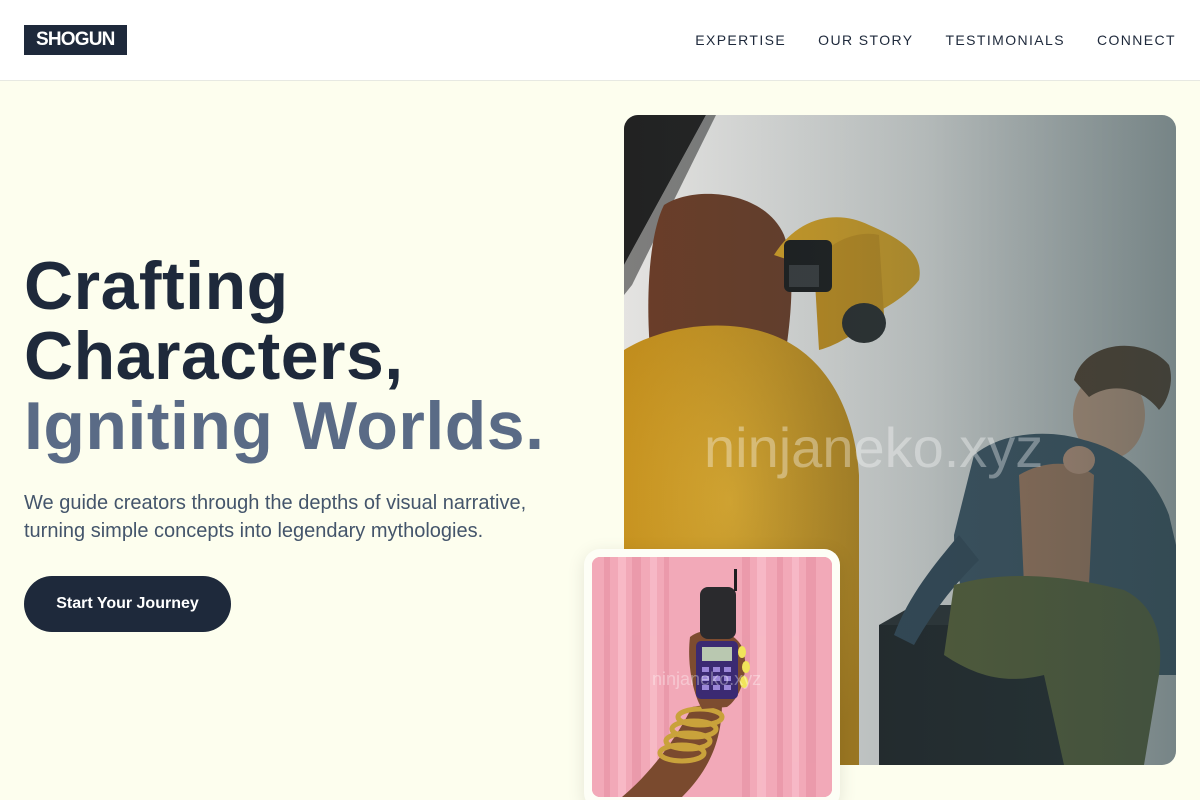  Describe the element at coordinates (865, 40) in the screenshot. I see `nav-link-our-story: OUR STORY` at that location.